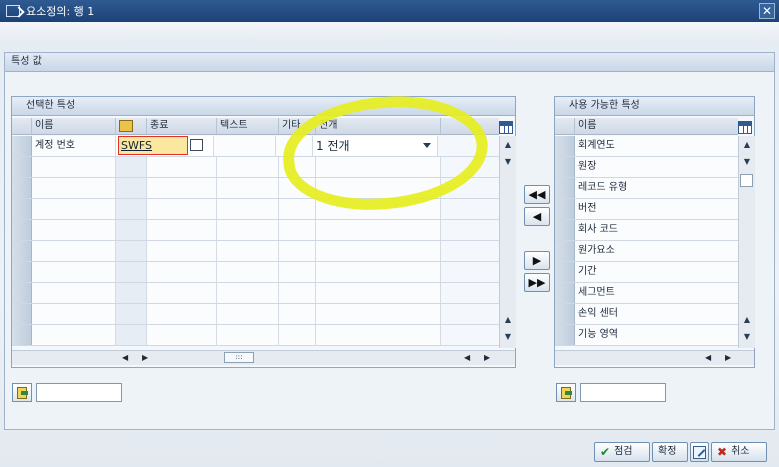 This screenshot has width=779, height=467. What do you see at coordinates (654, 357) in the screenshot?
I see `available-hscroll: ◀ ▶` at bounding box center [654, 357].